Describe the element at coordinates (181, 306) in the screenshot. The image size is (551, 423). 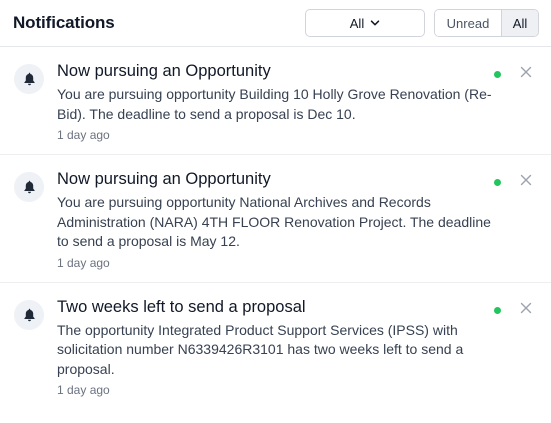
I see `notification-title: Two weeks left to send a proposal` at that location.